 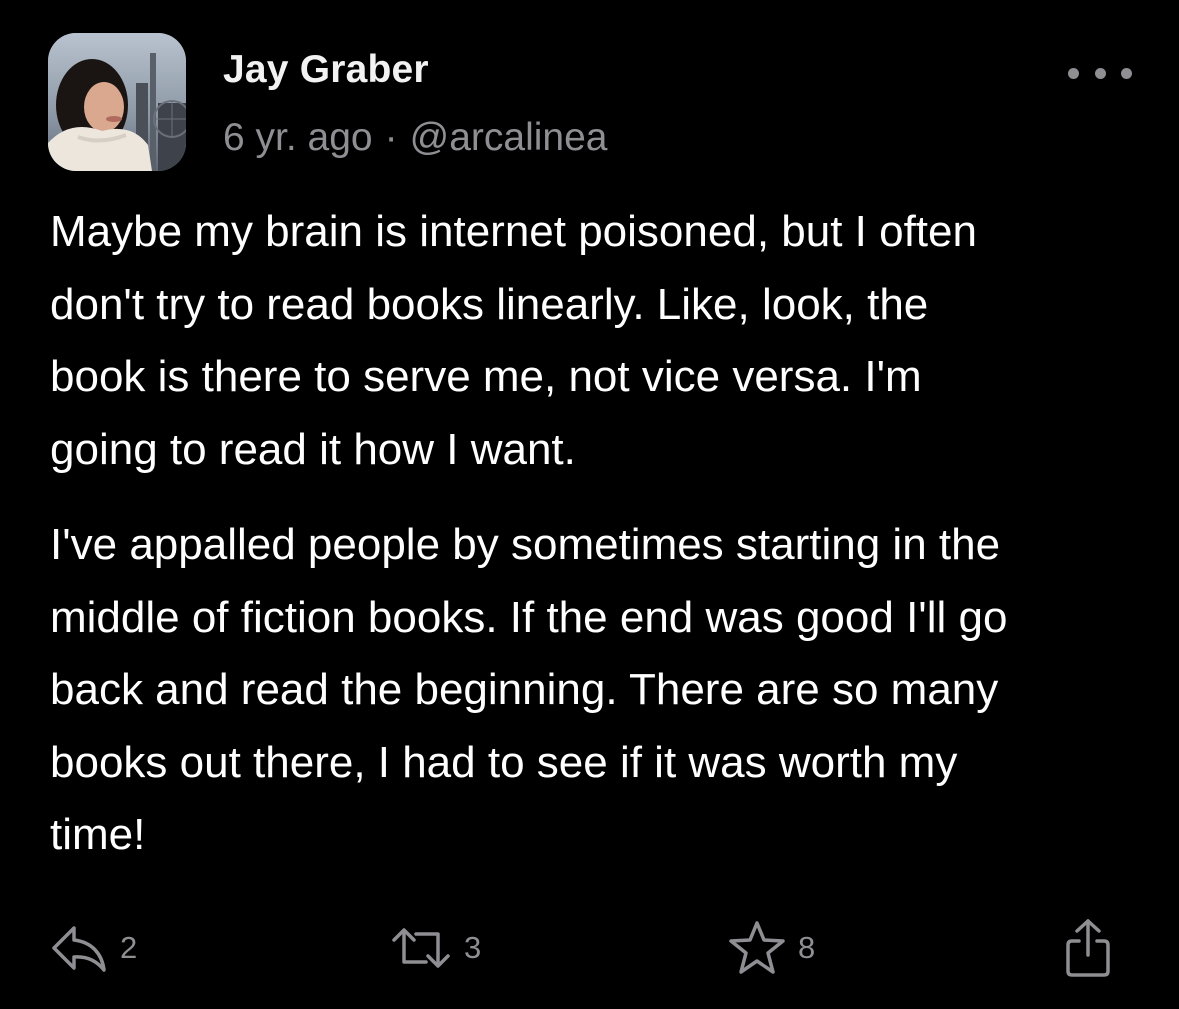 I want to click on star-icon, so click(x=757, y=947).